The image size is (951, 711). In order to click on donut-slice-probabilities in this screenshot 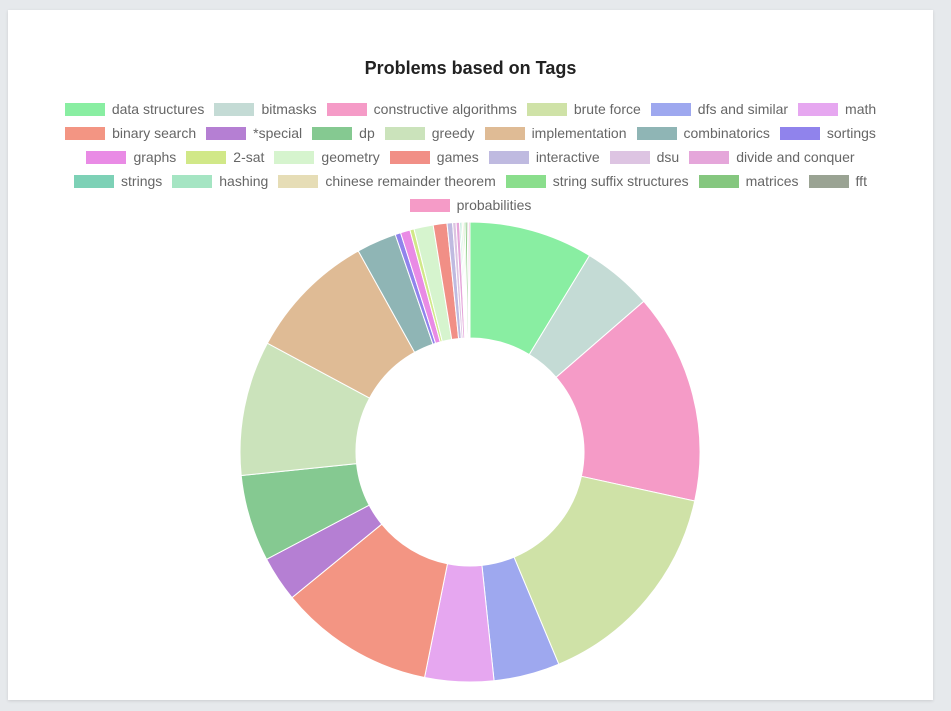, I will do `click(469, 280)`.